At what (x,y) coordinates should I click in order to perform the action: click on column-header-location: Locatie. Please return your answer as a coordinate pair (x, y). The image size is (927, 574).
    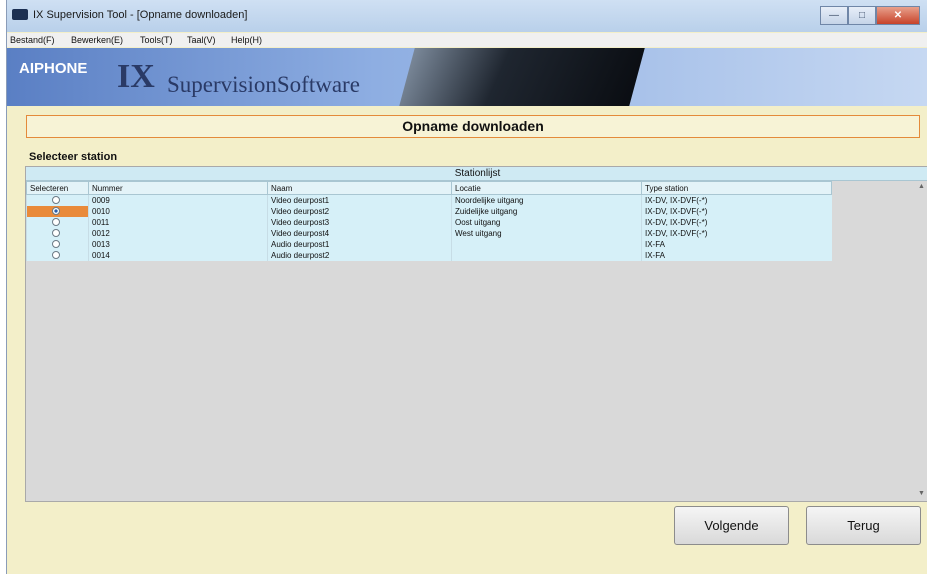
    Looking at the image, I should click on (546, 188).